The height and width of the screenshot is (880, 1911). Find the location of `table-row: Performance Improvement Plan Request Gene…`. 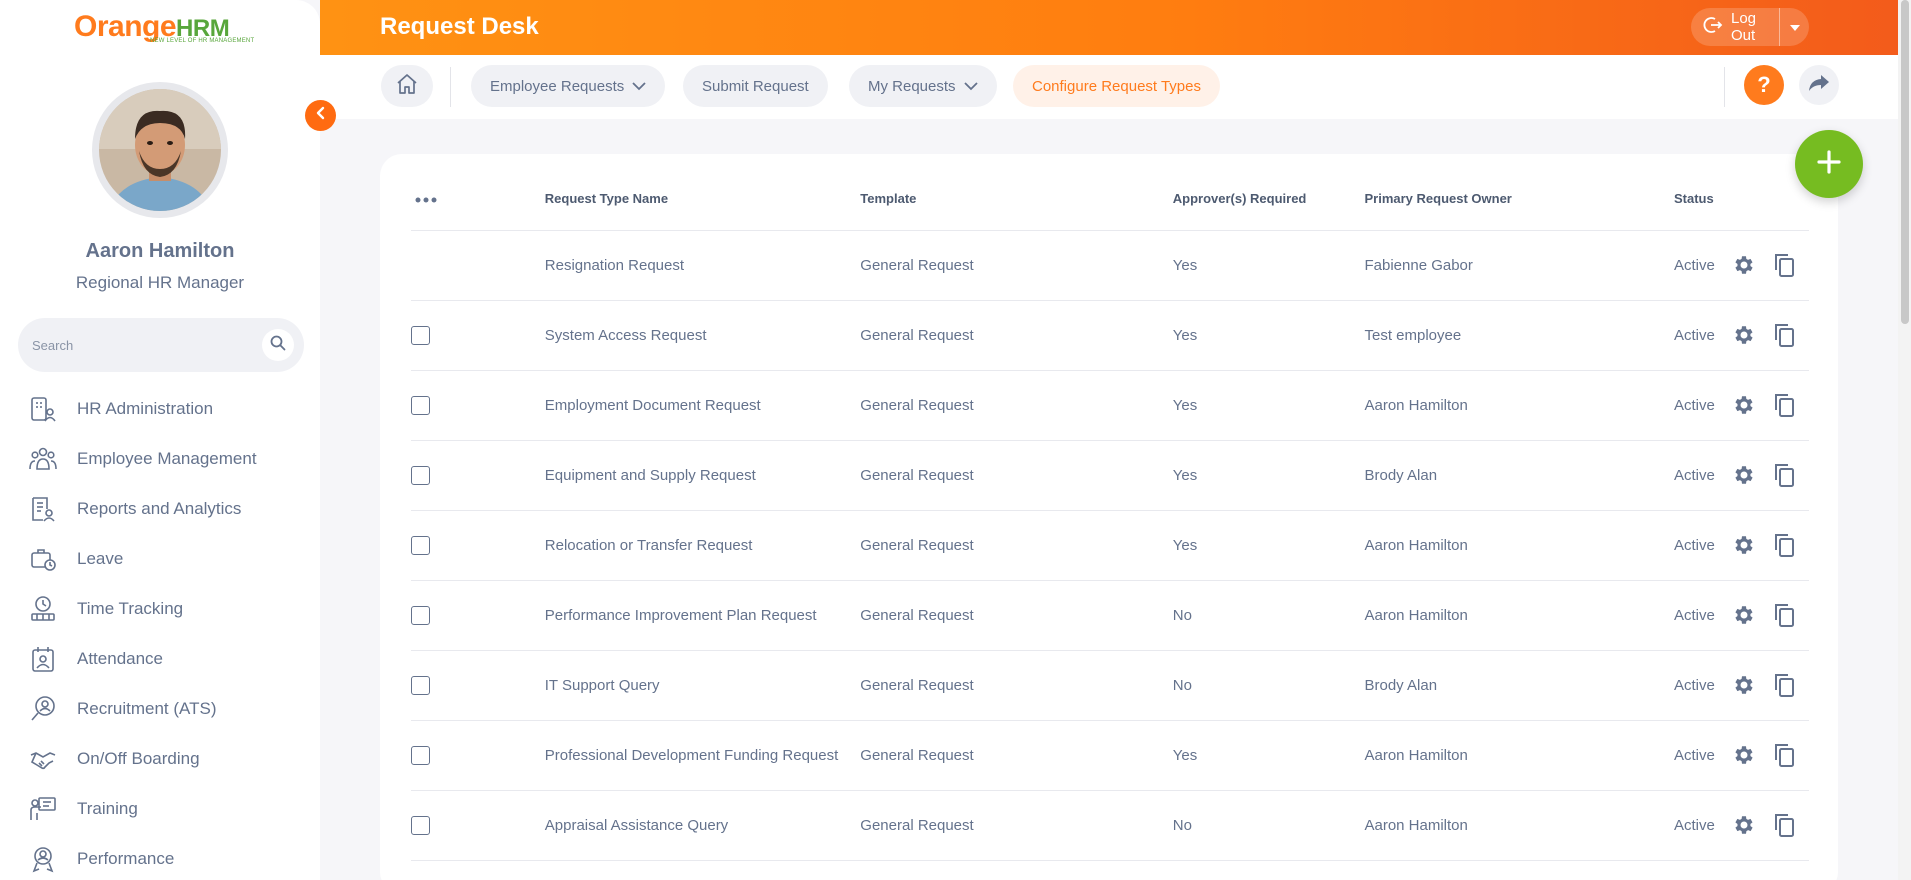

table-row: Performance Improvement Plan Request Gene… is located at coordinates (1110, 615).